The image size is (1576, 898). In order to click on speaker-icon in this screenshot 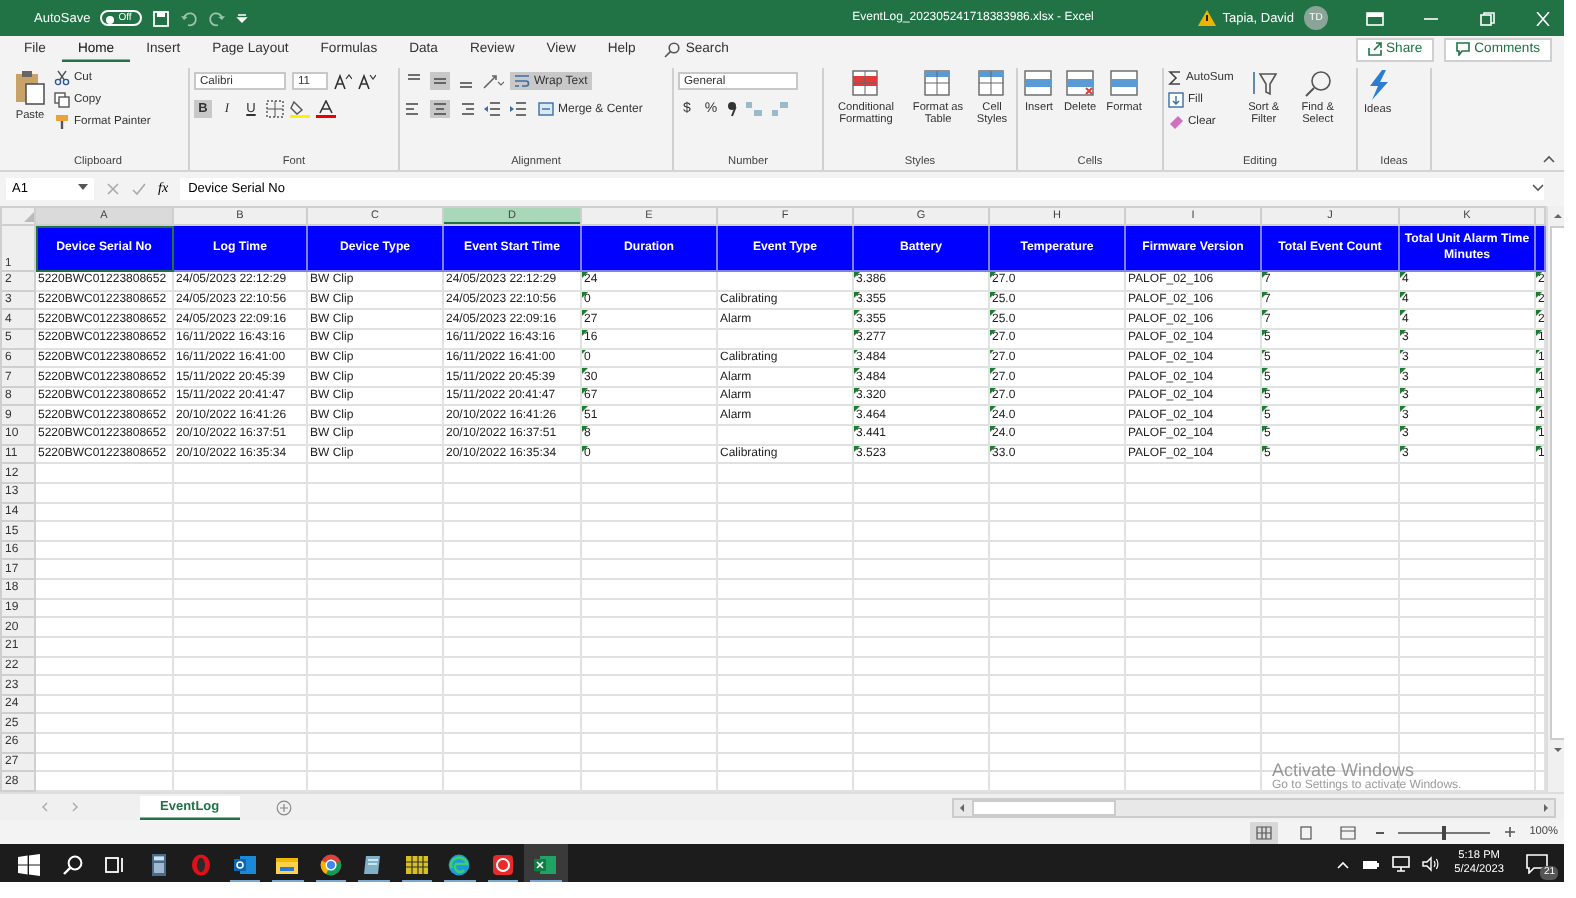, I will do `click(1431, 864)`.